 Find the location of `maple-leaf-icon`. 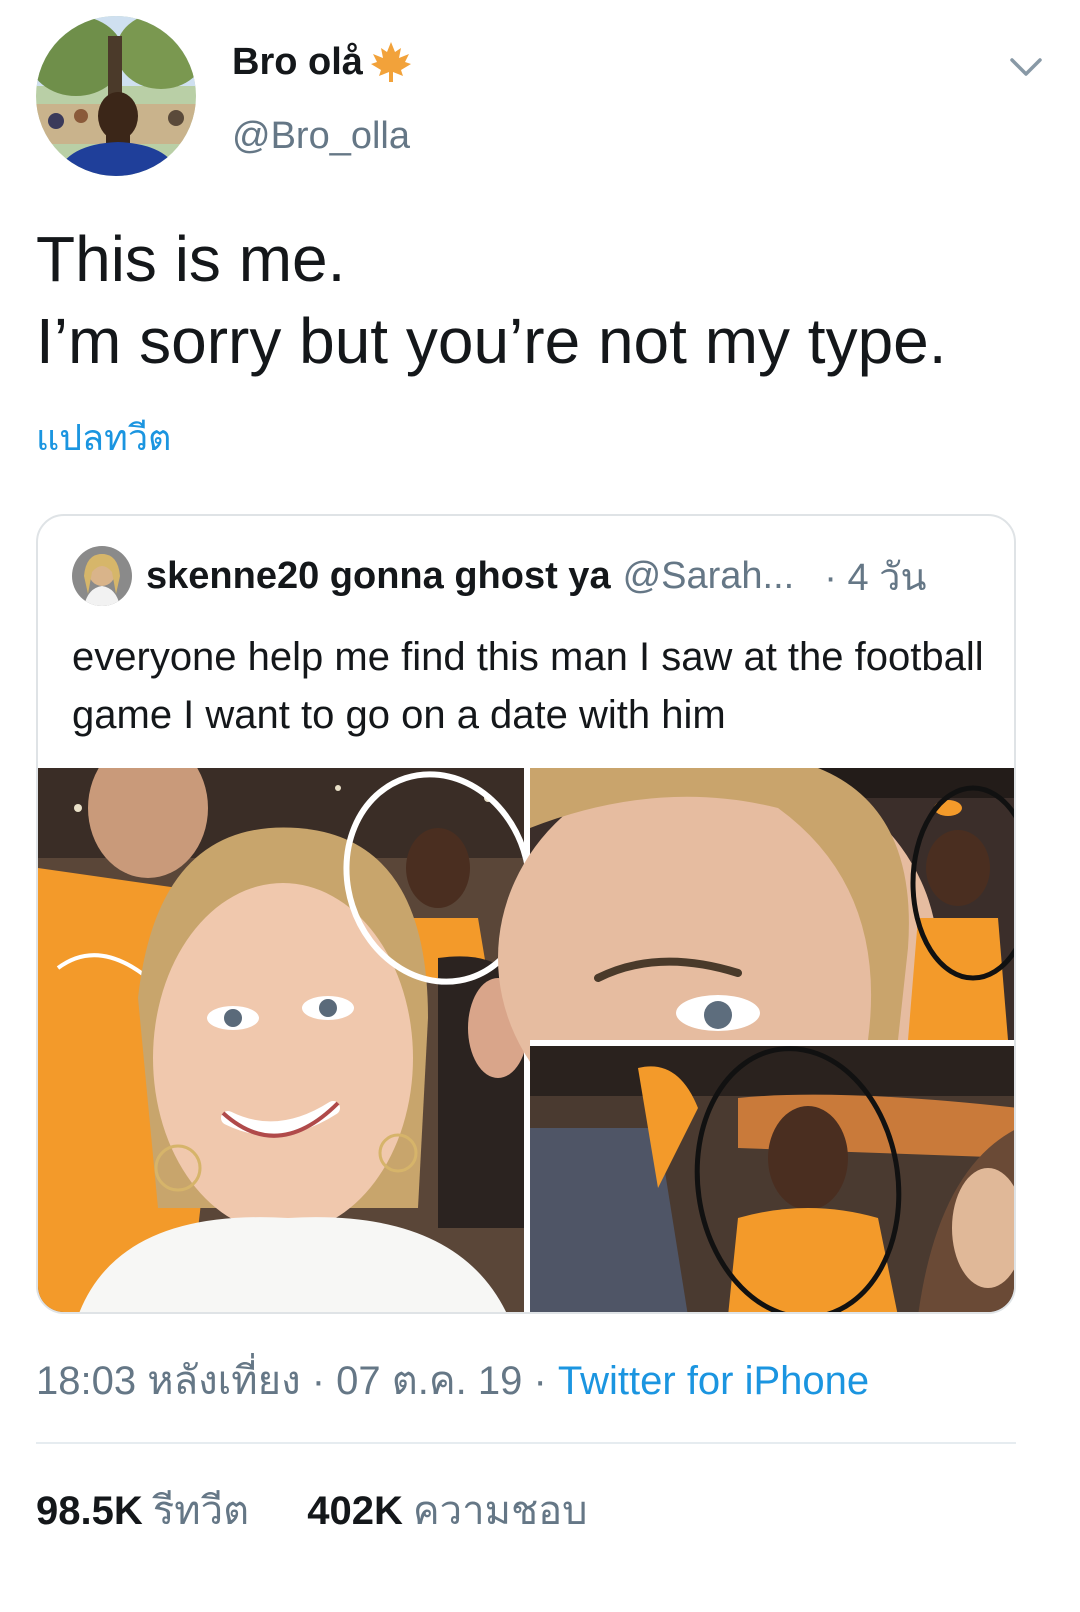

maple-leaf-icon is located at coordinates (391, 62).